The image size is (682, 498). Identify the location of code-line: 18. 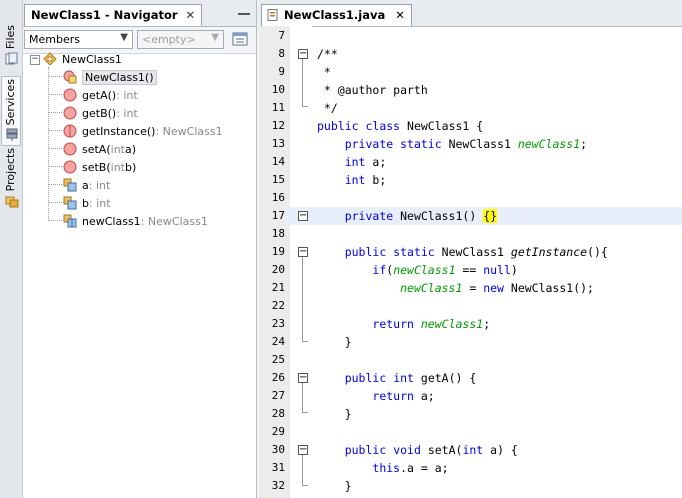
(278, 233).